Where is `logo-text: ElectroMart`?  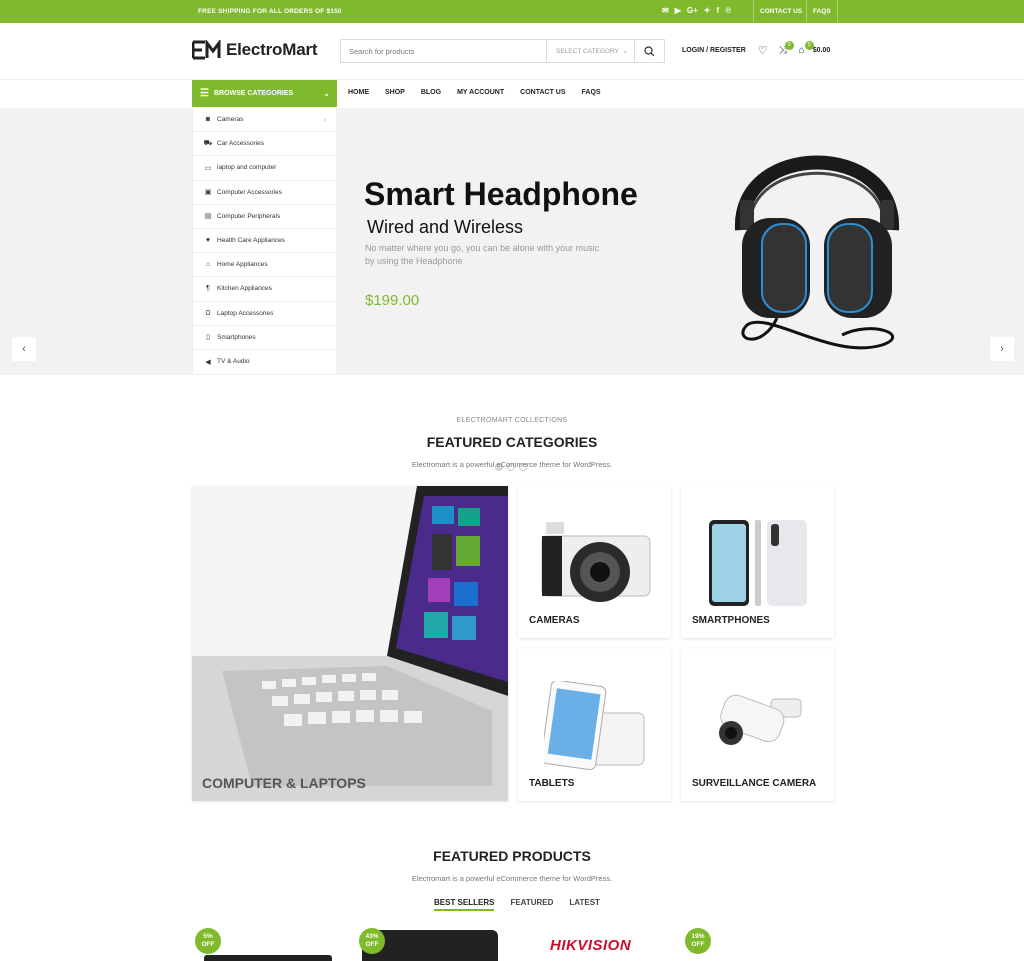
logo-text: ElectroMart is located at coordinates (272, 49).